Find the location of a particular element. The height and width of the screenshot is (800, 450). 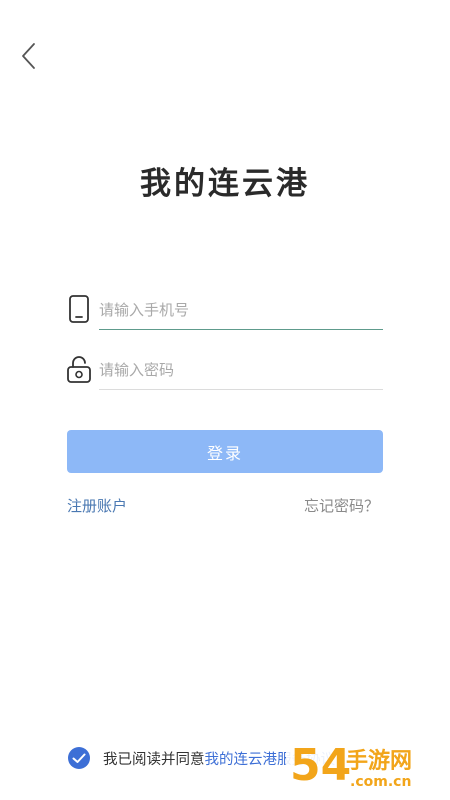

password-field is located at coordinates (224, 371).